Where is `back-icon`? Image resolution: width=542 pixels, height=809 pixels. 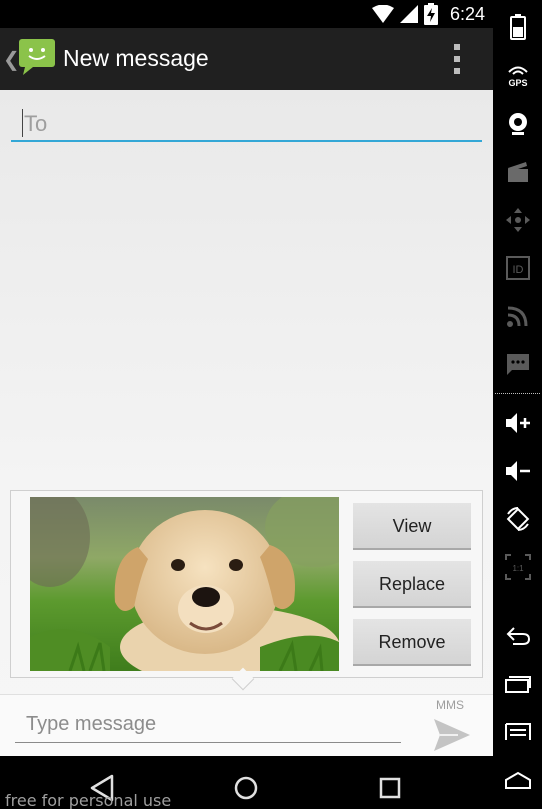
back-icon is located at coordinates (517, 636).